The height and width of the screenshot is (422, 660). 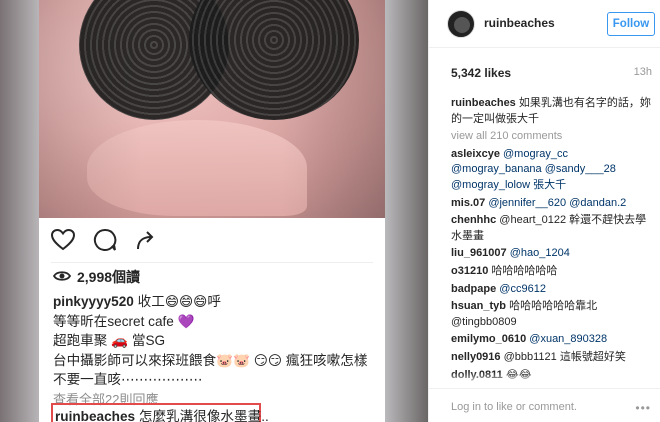 What do you see at coordinates (568, 339) in the screenshot?
I see `comment-text: @xuan_890328` at bounding box center [568, 339].